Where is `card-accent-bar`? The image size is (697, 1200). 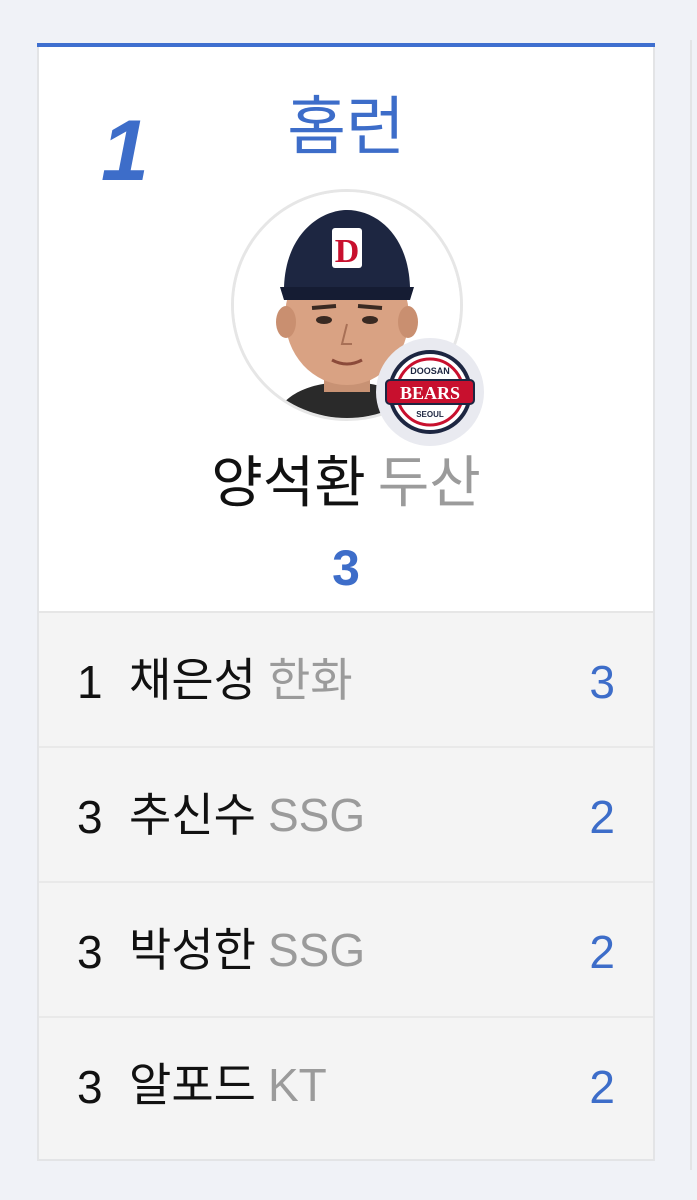 card-accent-bar is located at coordinates (346, 45).